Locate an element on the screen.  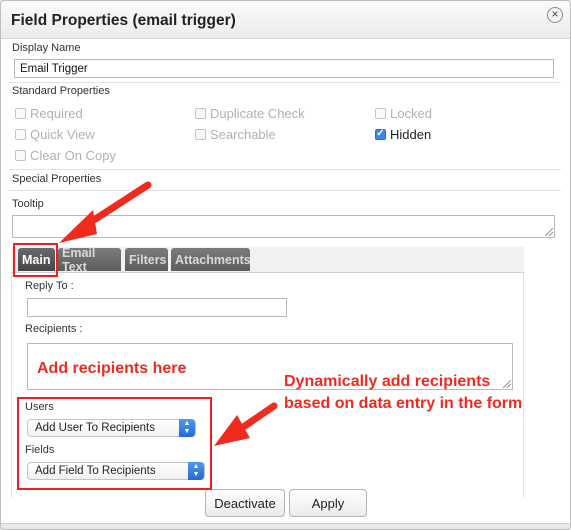
hidden-checkbox: Hidden is located at coordinates (403, 134).